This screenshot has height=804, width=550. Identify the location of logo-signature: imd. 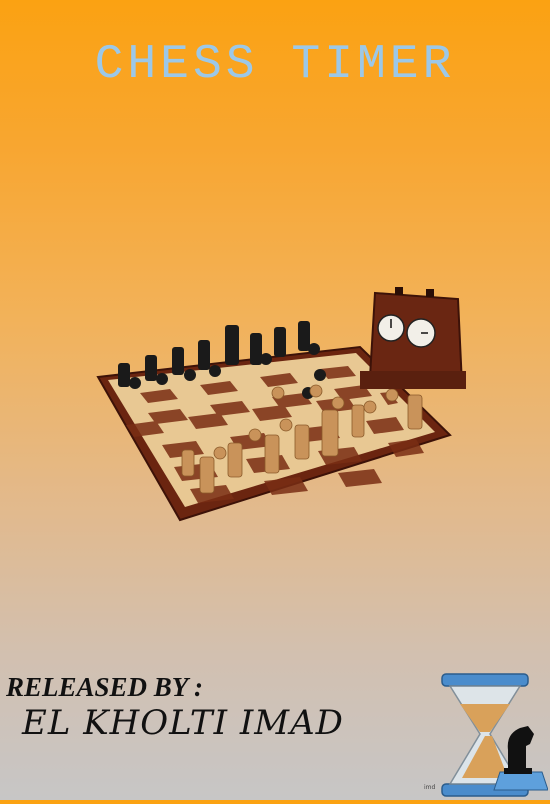
(430, 787).